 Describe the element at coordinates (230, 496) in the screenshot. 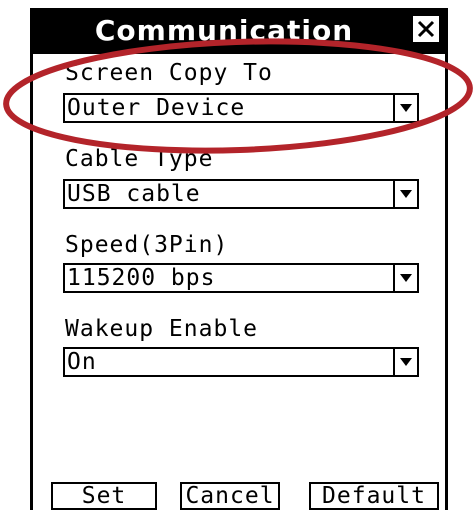

I see `cancel-button: Cancel` at that location.